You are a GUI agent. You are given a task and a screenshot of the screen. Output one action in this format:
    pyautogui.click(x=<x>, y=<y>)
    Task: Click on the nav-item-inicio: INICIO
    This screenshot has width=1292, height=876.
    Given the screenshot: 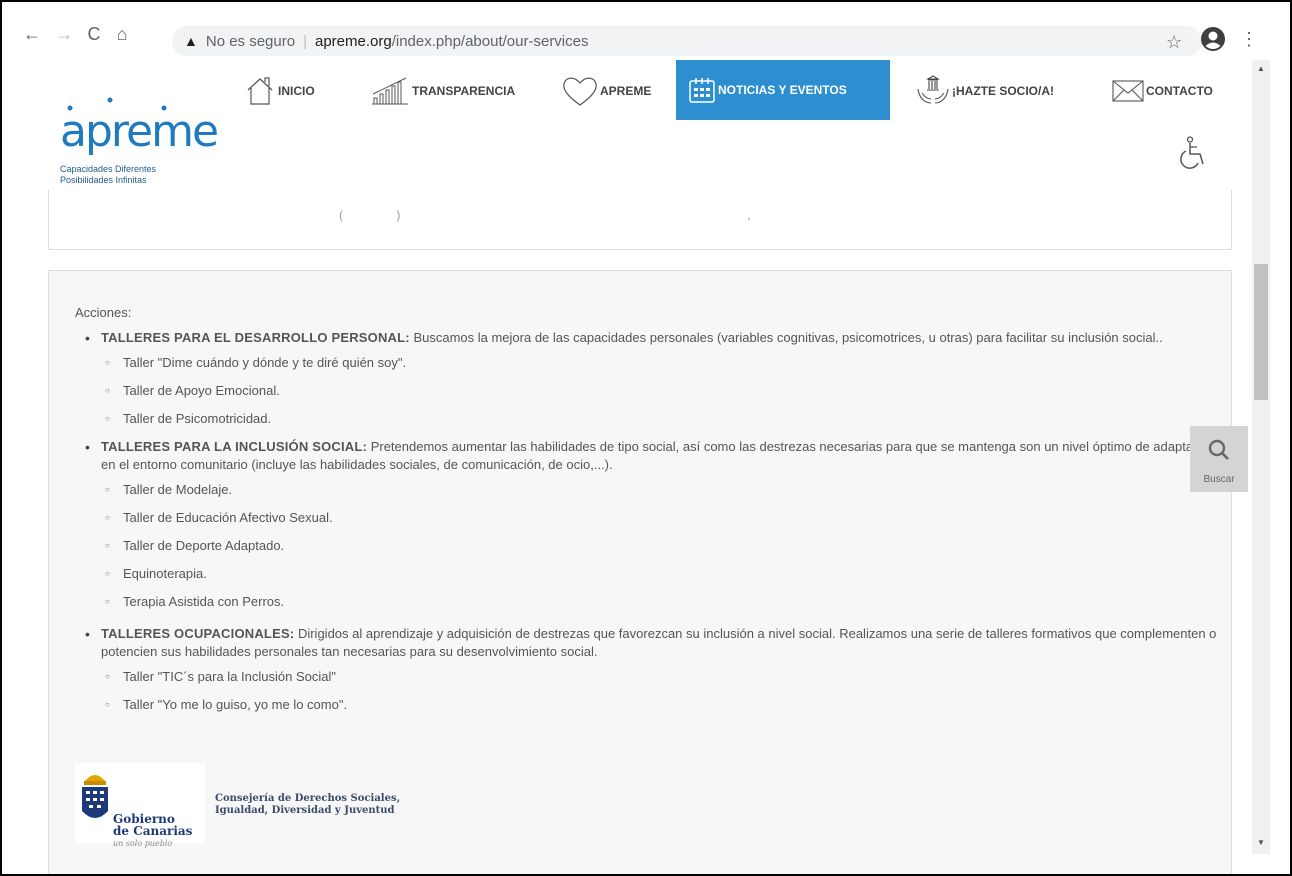 What is the action you would take?
    pyautogui.click(x=280, y=91)
    